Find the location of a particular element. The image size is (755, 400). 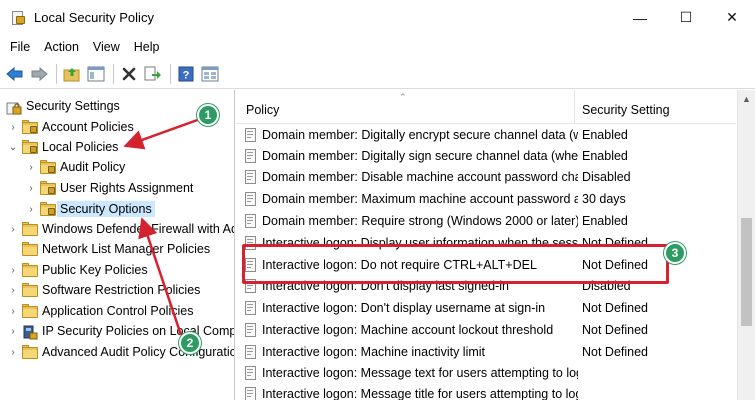

maximize-button: ☐ is located at coordinates (686, 17).